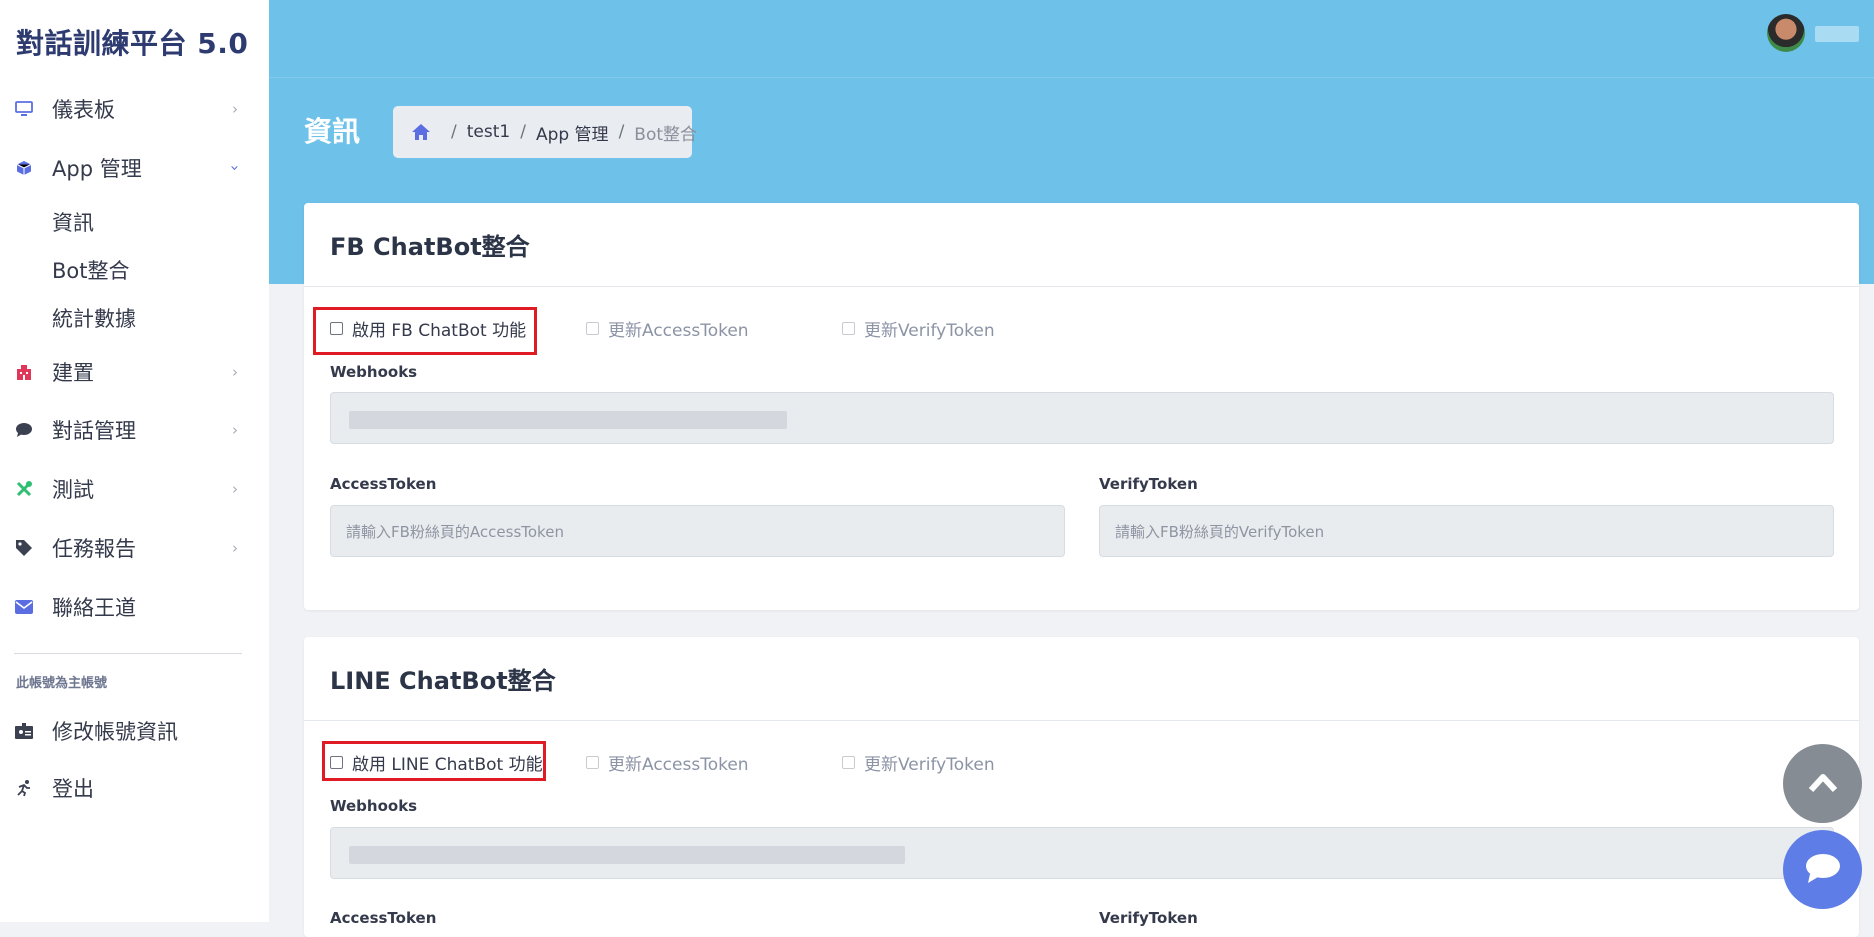  What do you see at coordinates (134, 489) in the screenshot?
I see `sidebar-item-test: 測試 ›` at bounding box center [134, 489].